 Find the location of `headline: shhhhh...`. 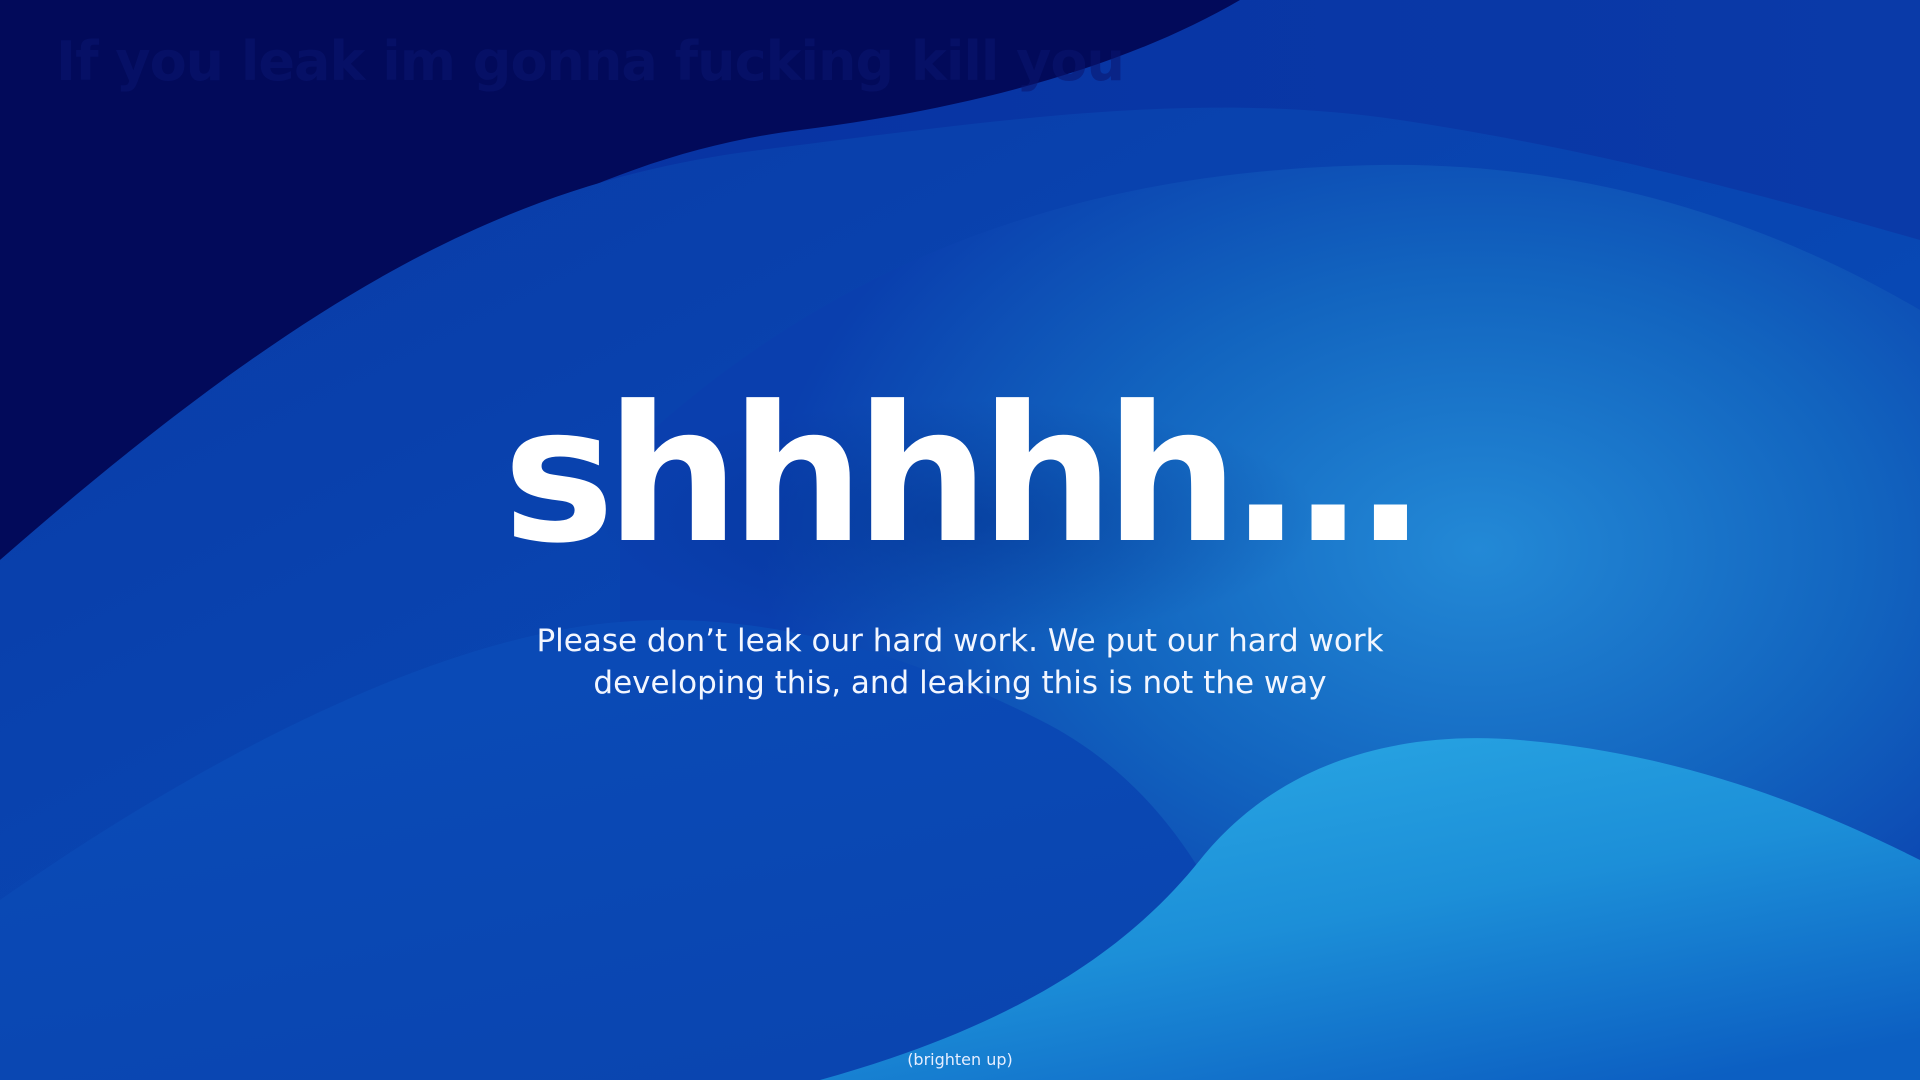

headline: shhhhh... is located at coordinates (964, 475).